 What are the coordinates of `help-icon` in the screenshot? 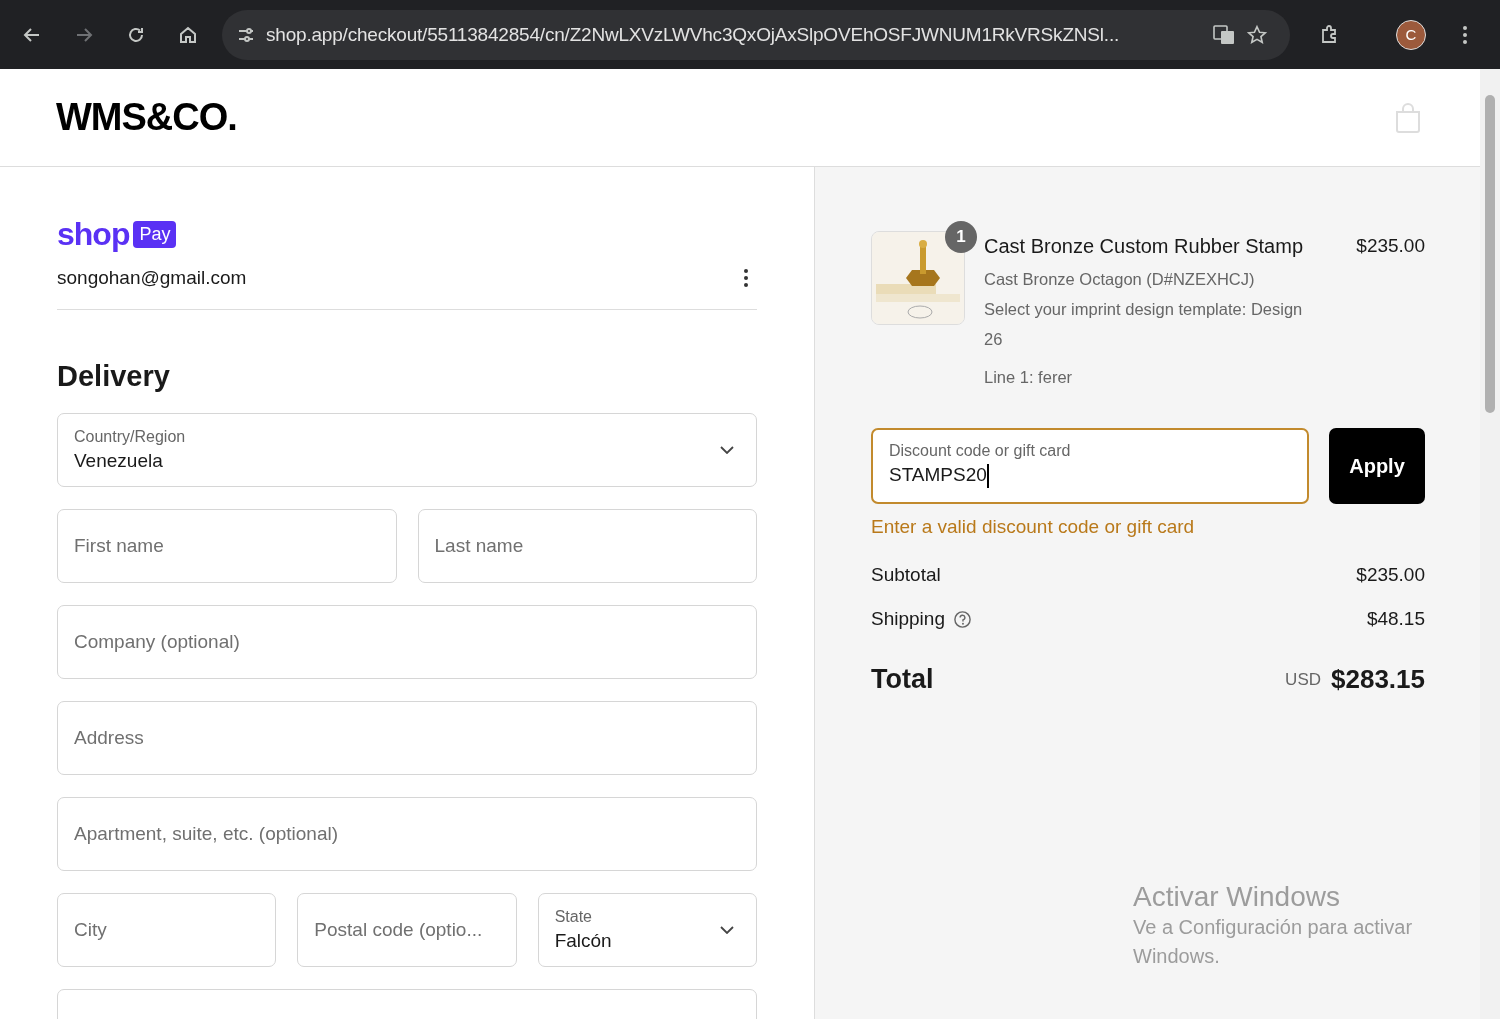 It's located at (962, 619).